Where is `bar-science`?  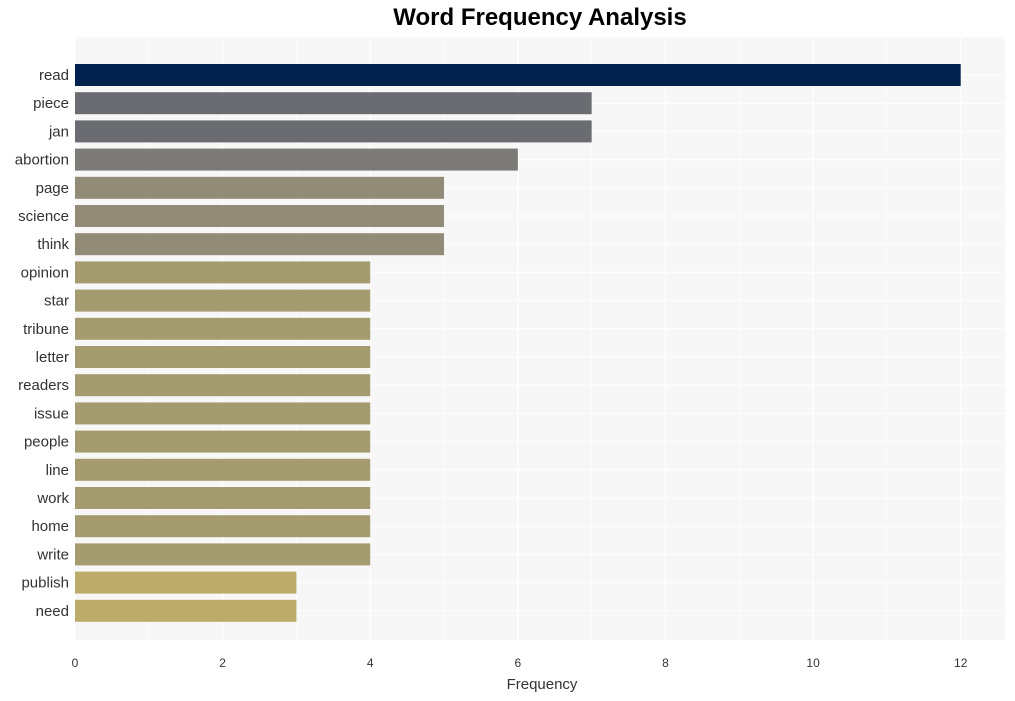
bar-science is located at coordinates (260, 216).